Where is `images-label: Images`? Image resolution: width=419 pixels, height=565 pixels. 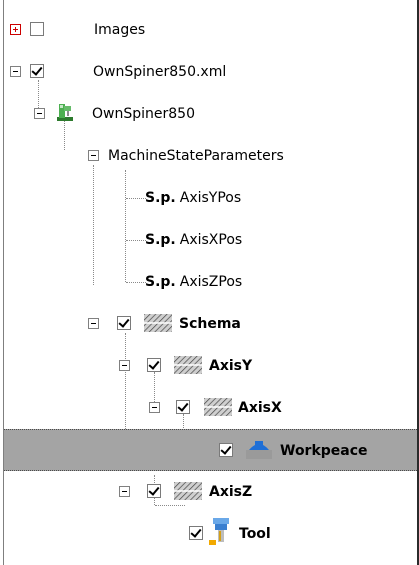
images-label: Images is located at coordinates (120, 30).